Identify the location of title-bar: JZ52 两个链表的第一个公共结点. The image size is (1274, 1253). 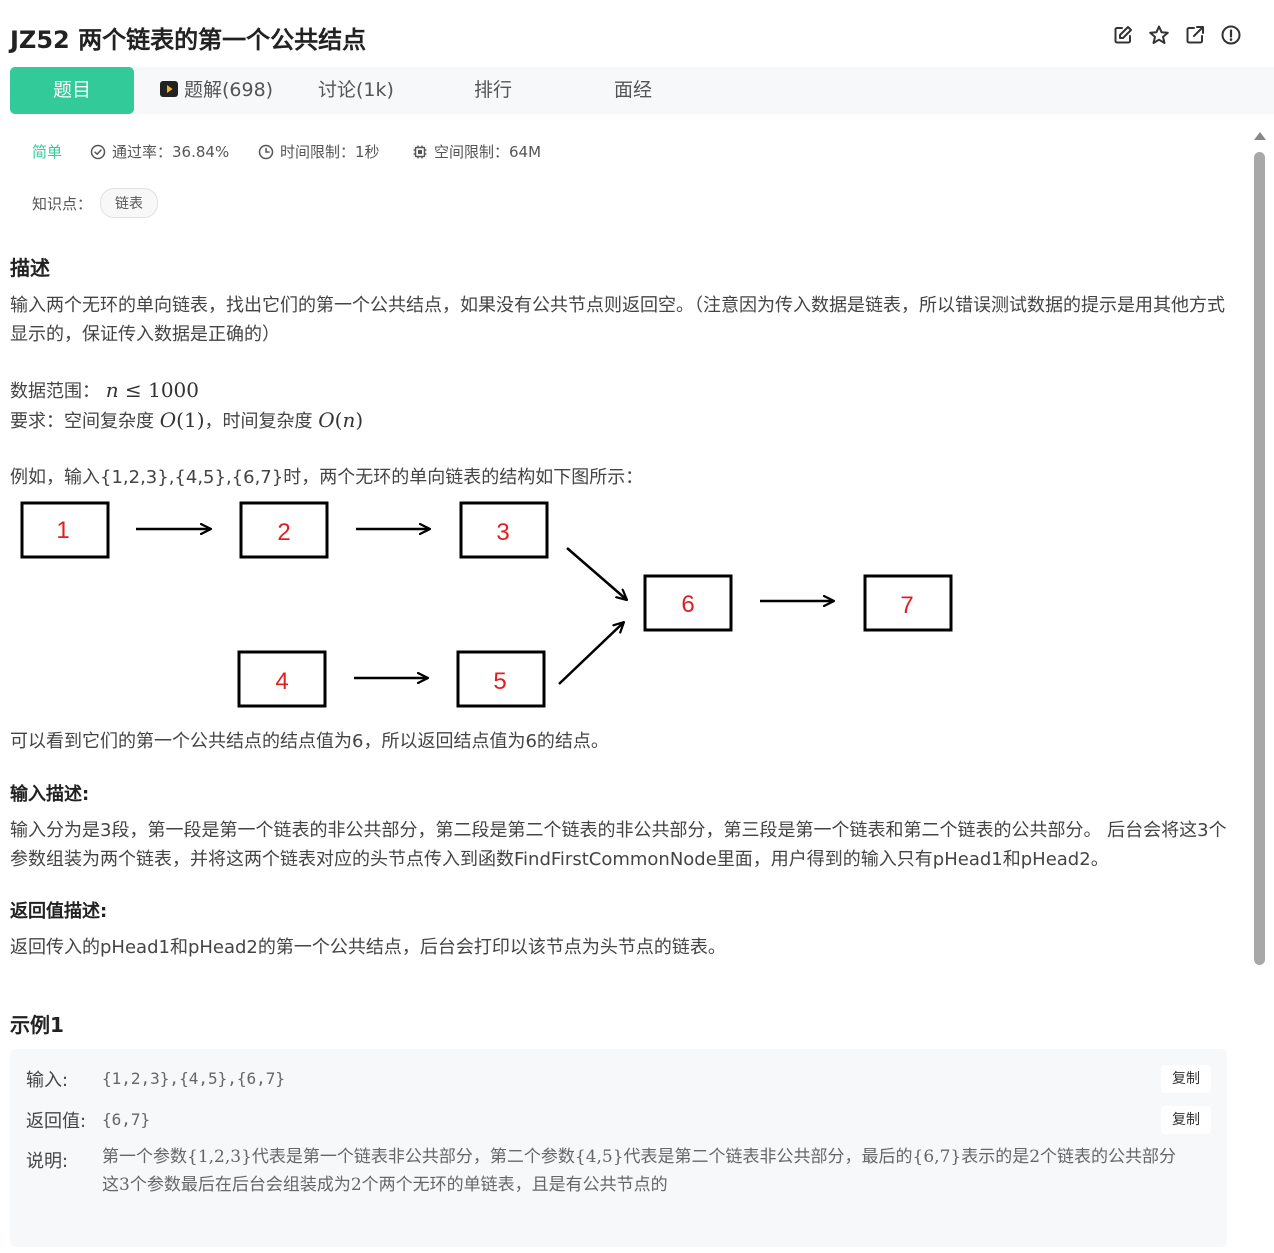
(637, 34).